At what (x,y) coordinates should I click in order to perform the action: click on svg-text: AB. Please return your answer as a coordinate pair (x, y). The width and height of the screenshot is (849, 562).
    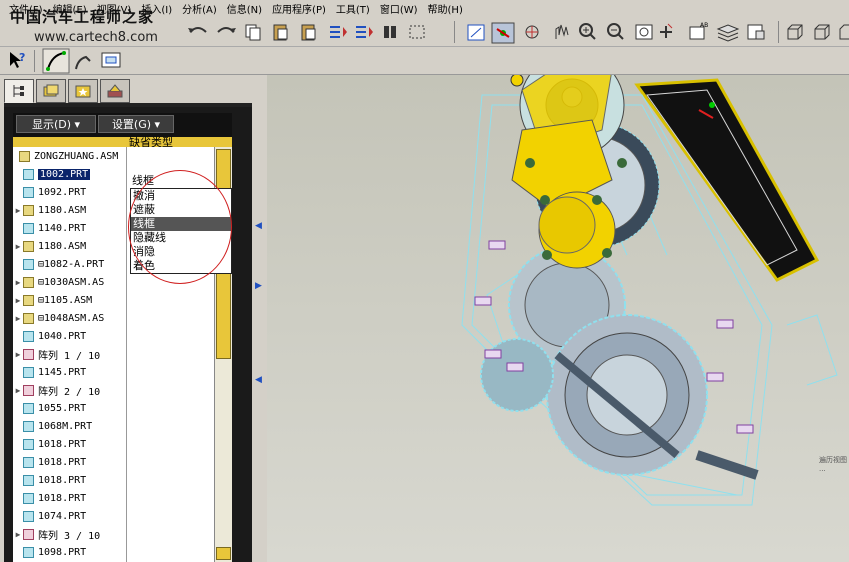
    Looking at the image, I should click on (704, 25).